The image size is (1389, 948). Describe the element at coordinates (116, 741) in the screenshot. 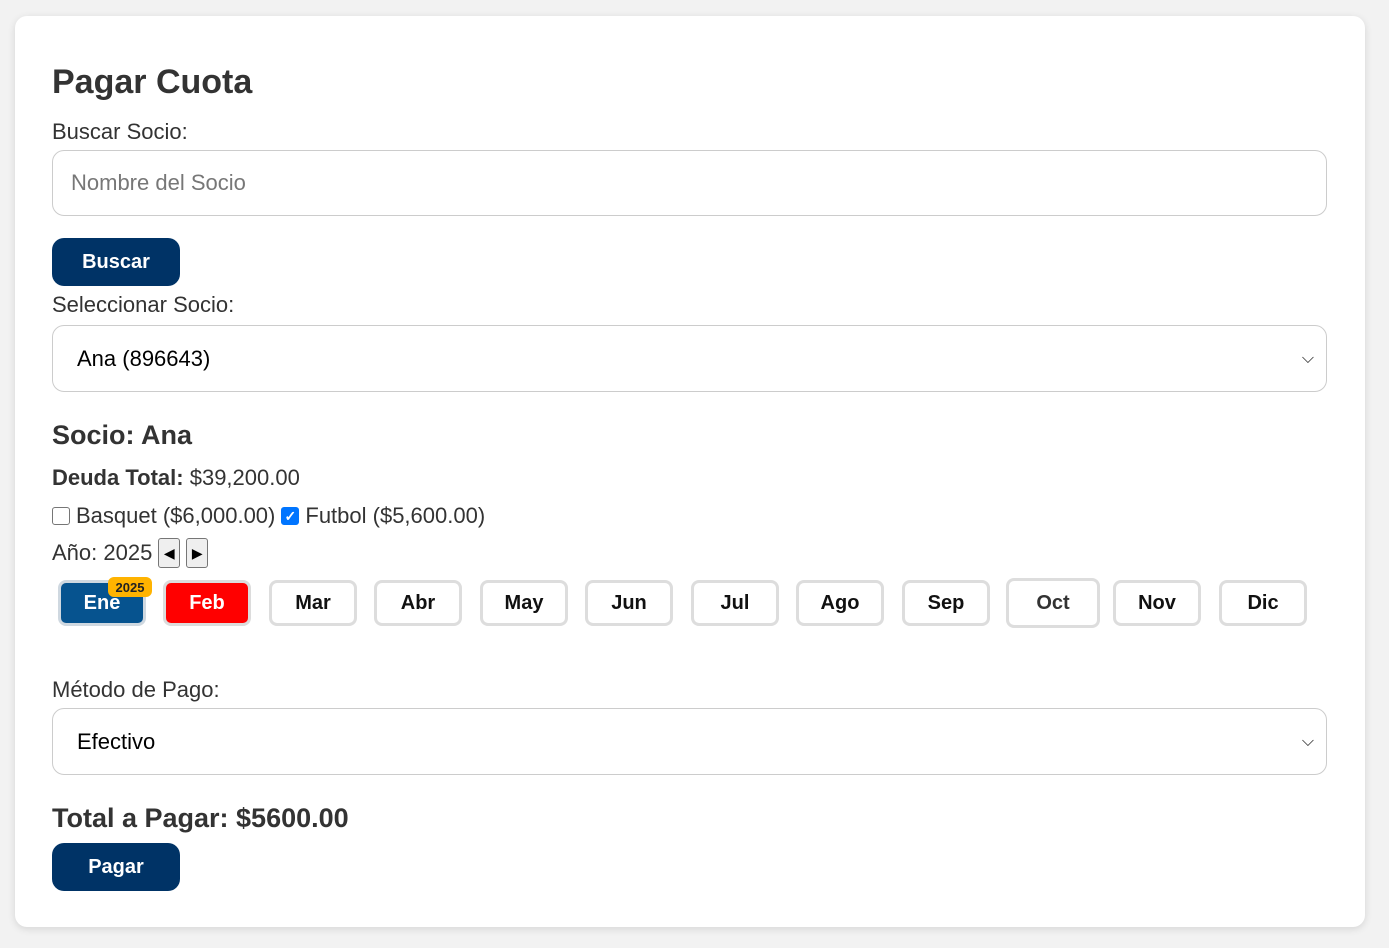

I see `payment-method-value: Efectivo` at that location.